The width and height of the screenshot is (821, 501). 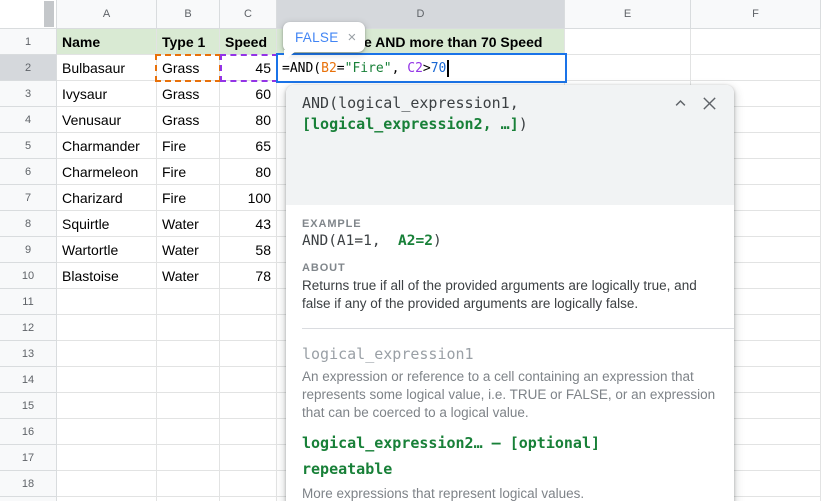 I want to click on cell-C14, so click(x=248, y=380).